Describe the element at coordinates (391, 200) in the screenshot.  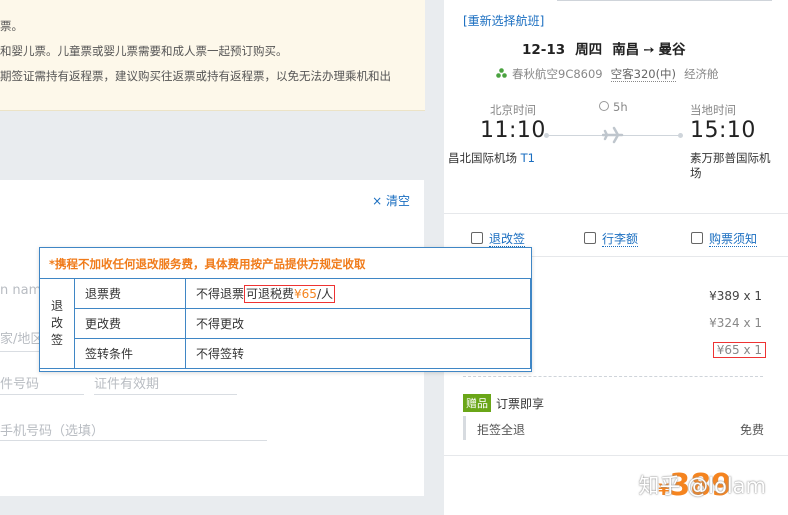
I see `clear-button: × 清空` at that location.